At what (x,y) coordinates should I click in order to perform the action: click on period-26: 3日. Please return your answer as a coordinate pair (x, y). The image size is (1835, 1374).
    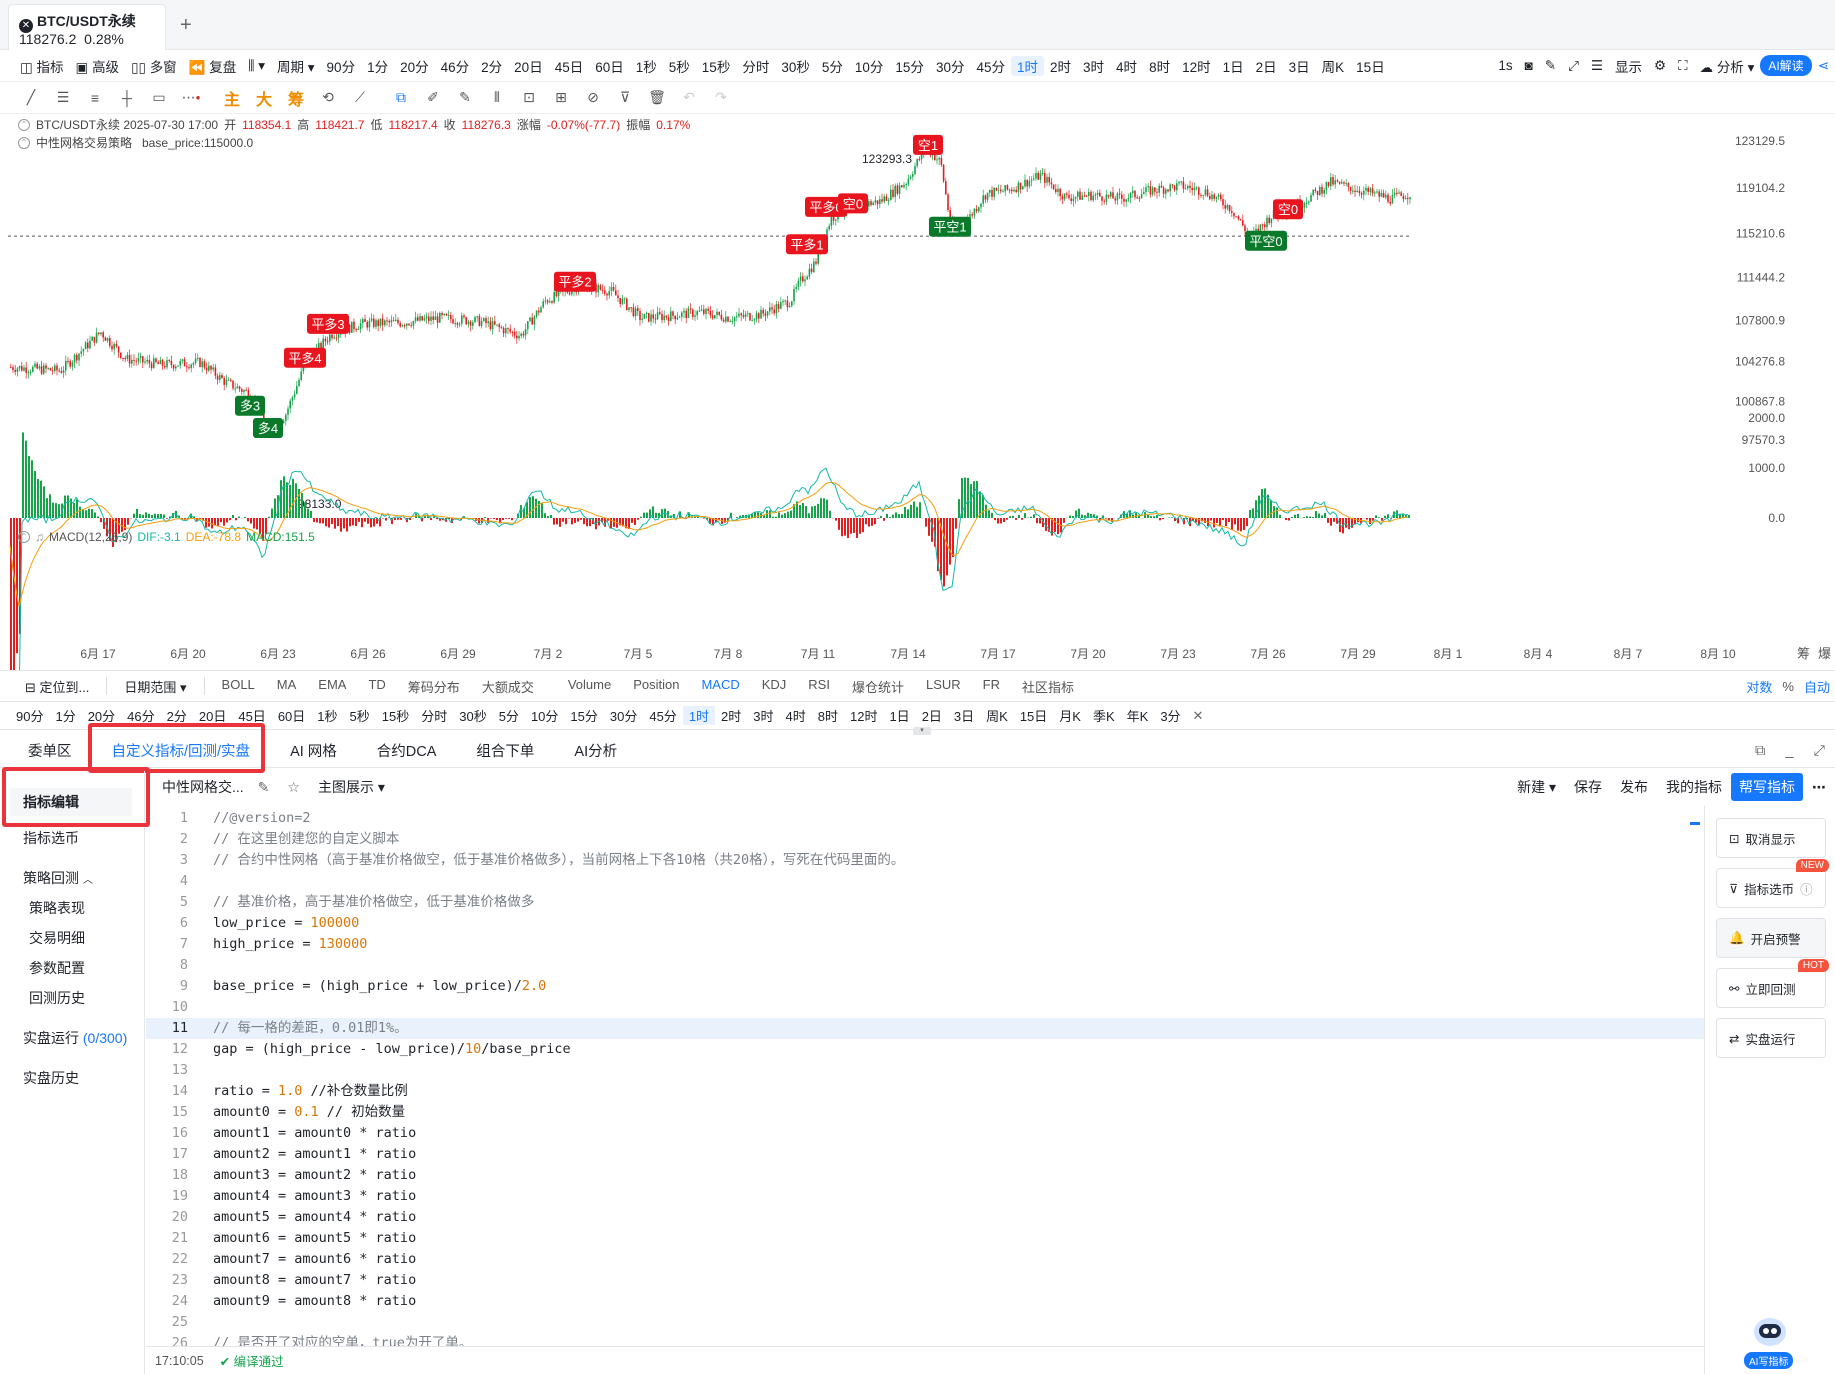
    Looking at the image, I should click on (1299, 66).